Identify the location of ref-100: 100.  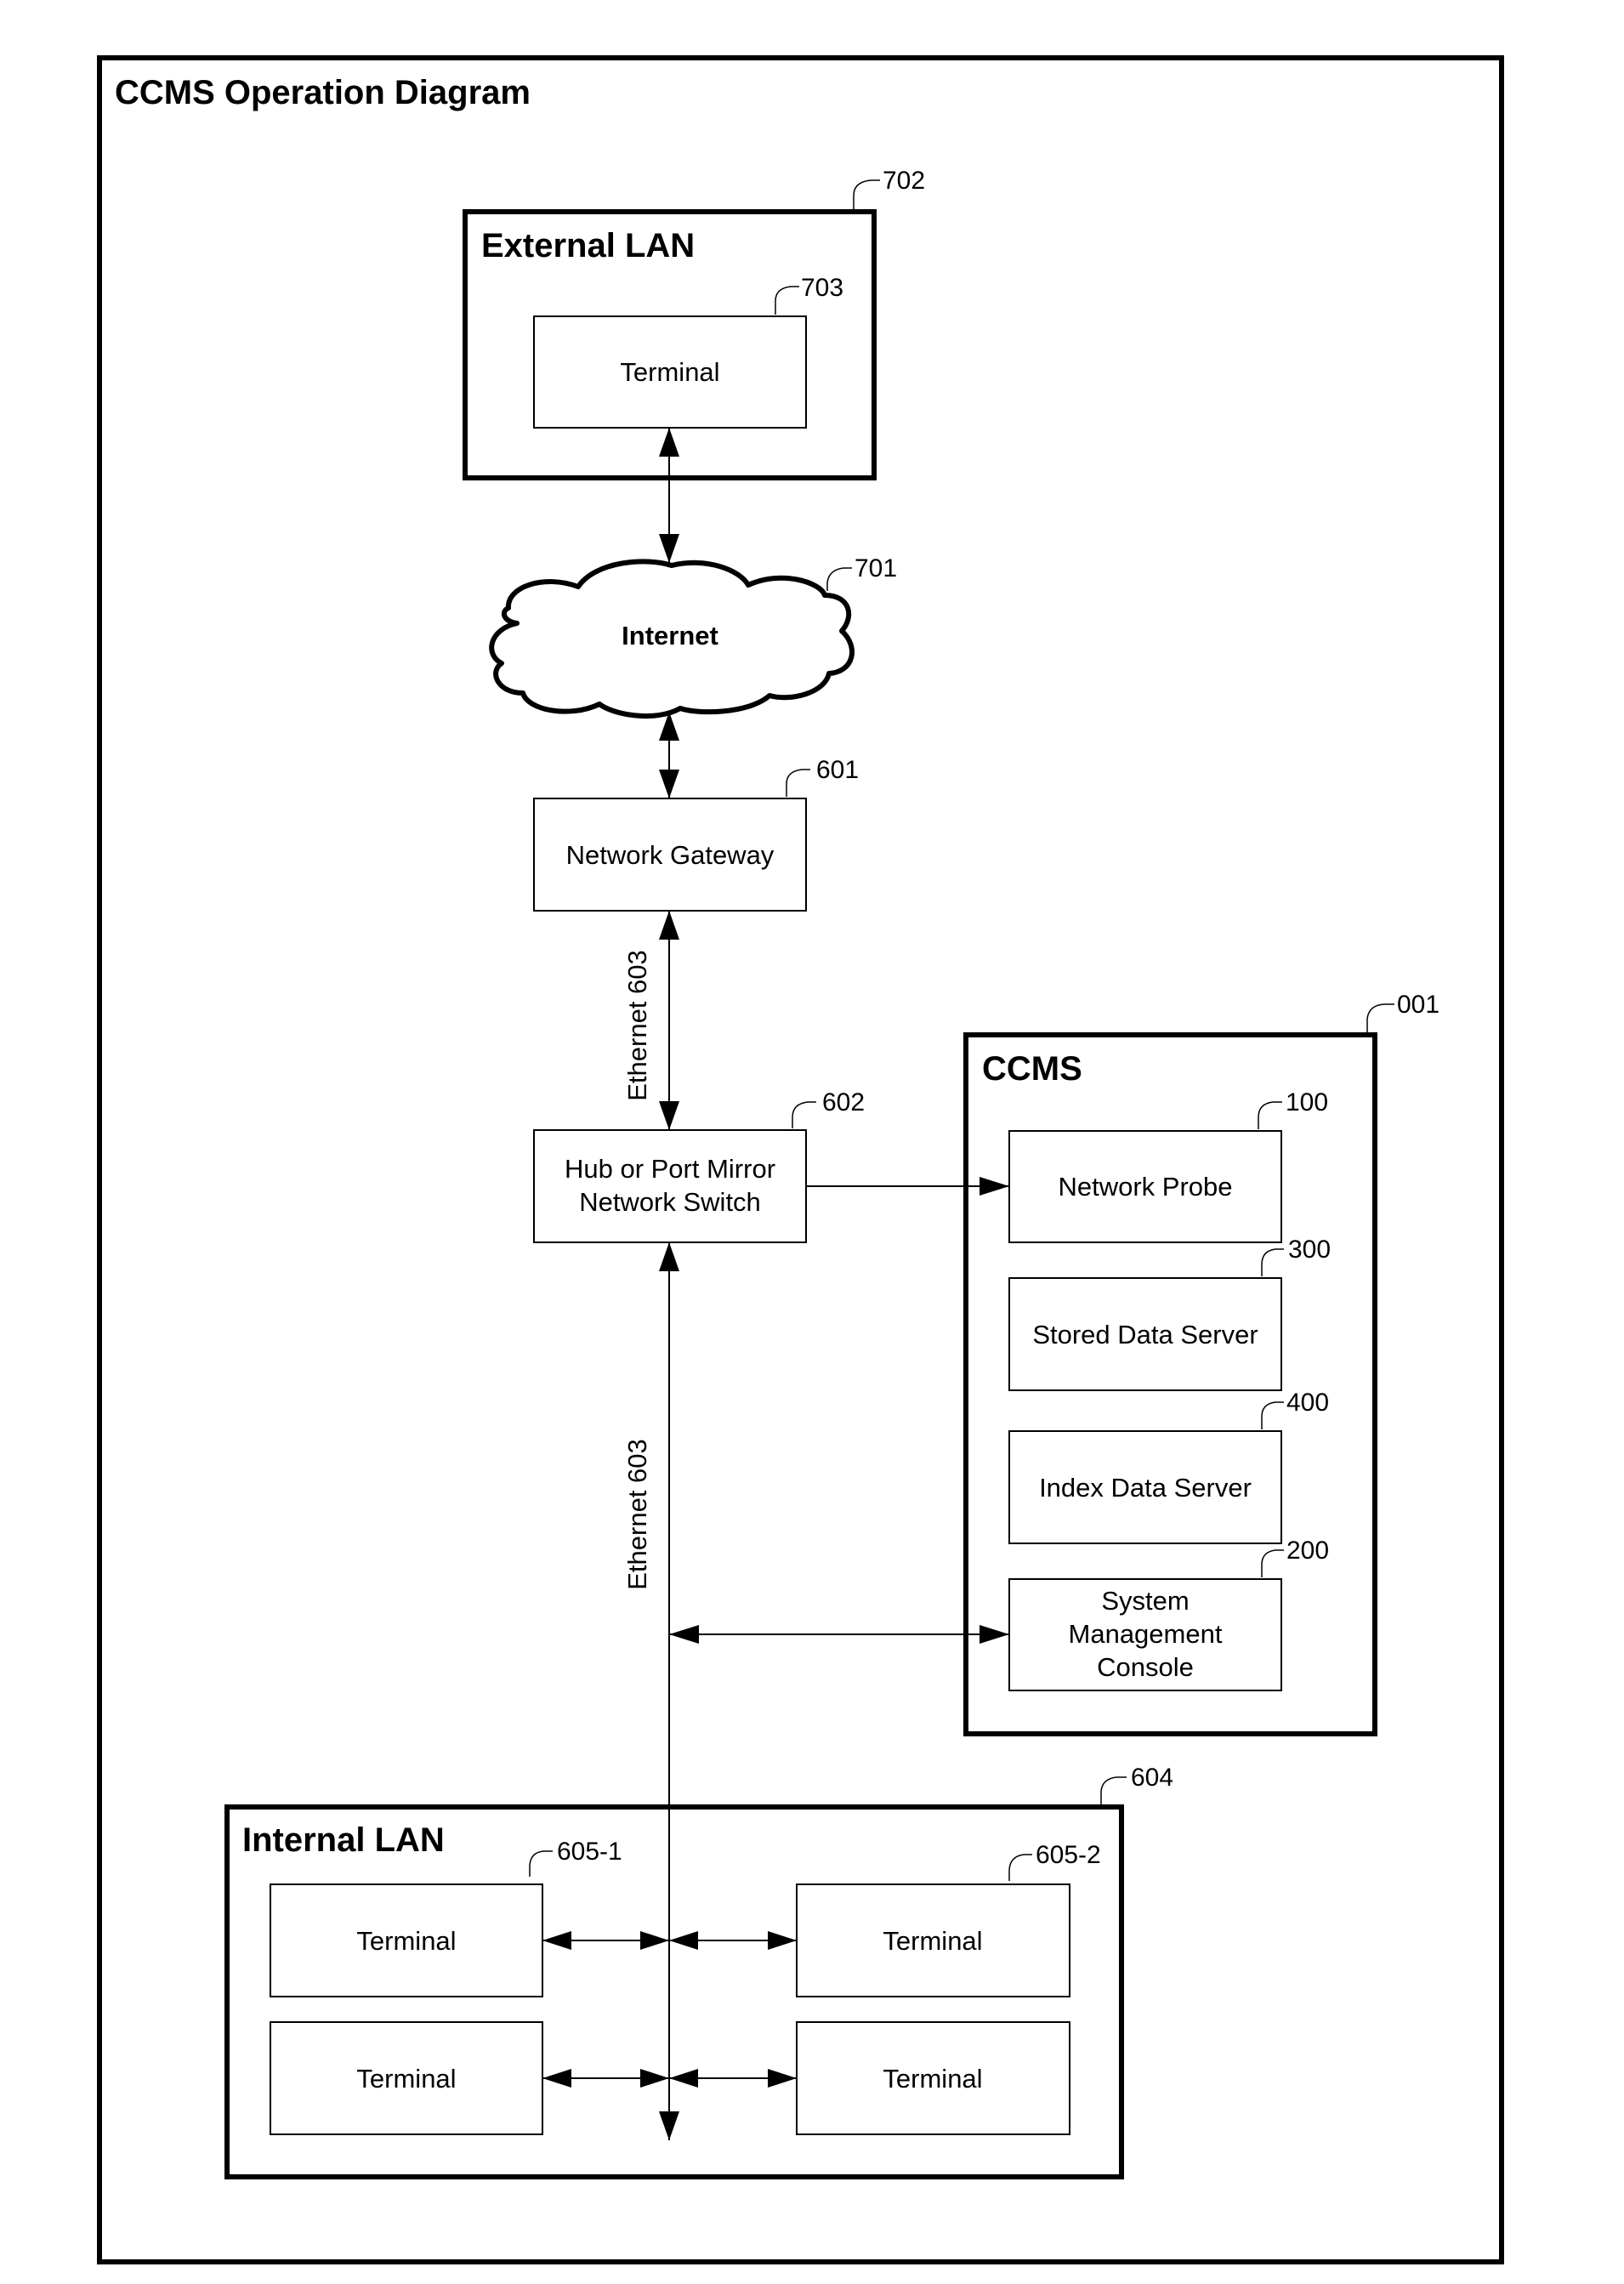
(1307, 1102).